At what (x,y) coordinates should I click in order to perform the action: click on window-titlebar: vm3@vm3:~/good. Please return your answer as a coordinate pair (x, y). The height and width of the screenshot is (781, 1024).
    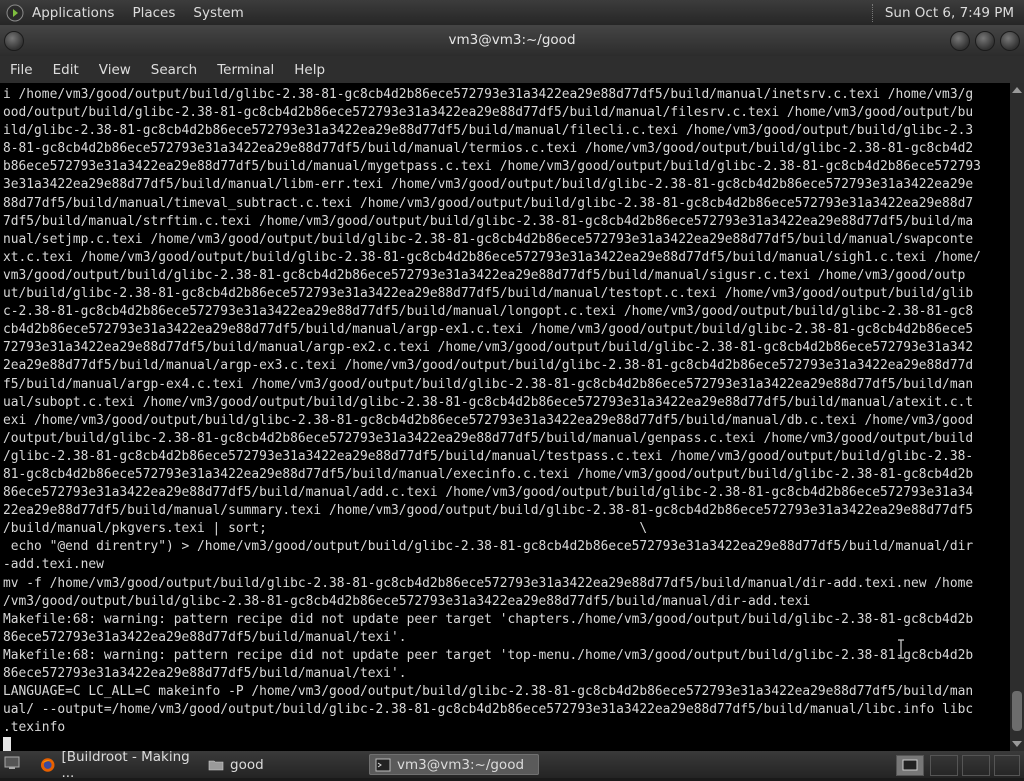
    Looking at the image, I should click on (512, 40).